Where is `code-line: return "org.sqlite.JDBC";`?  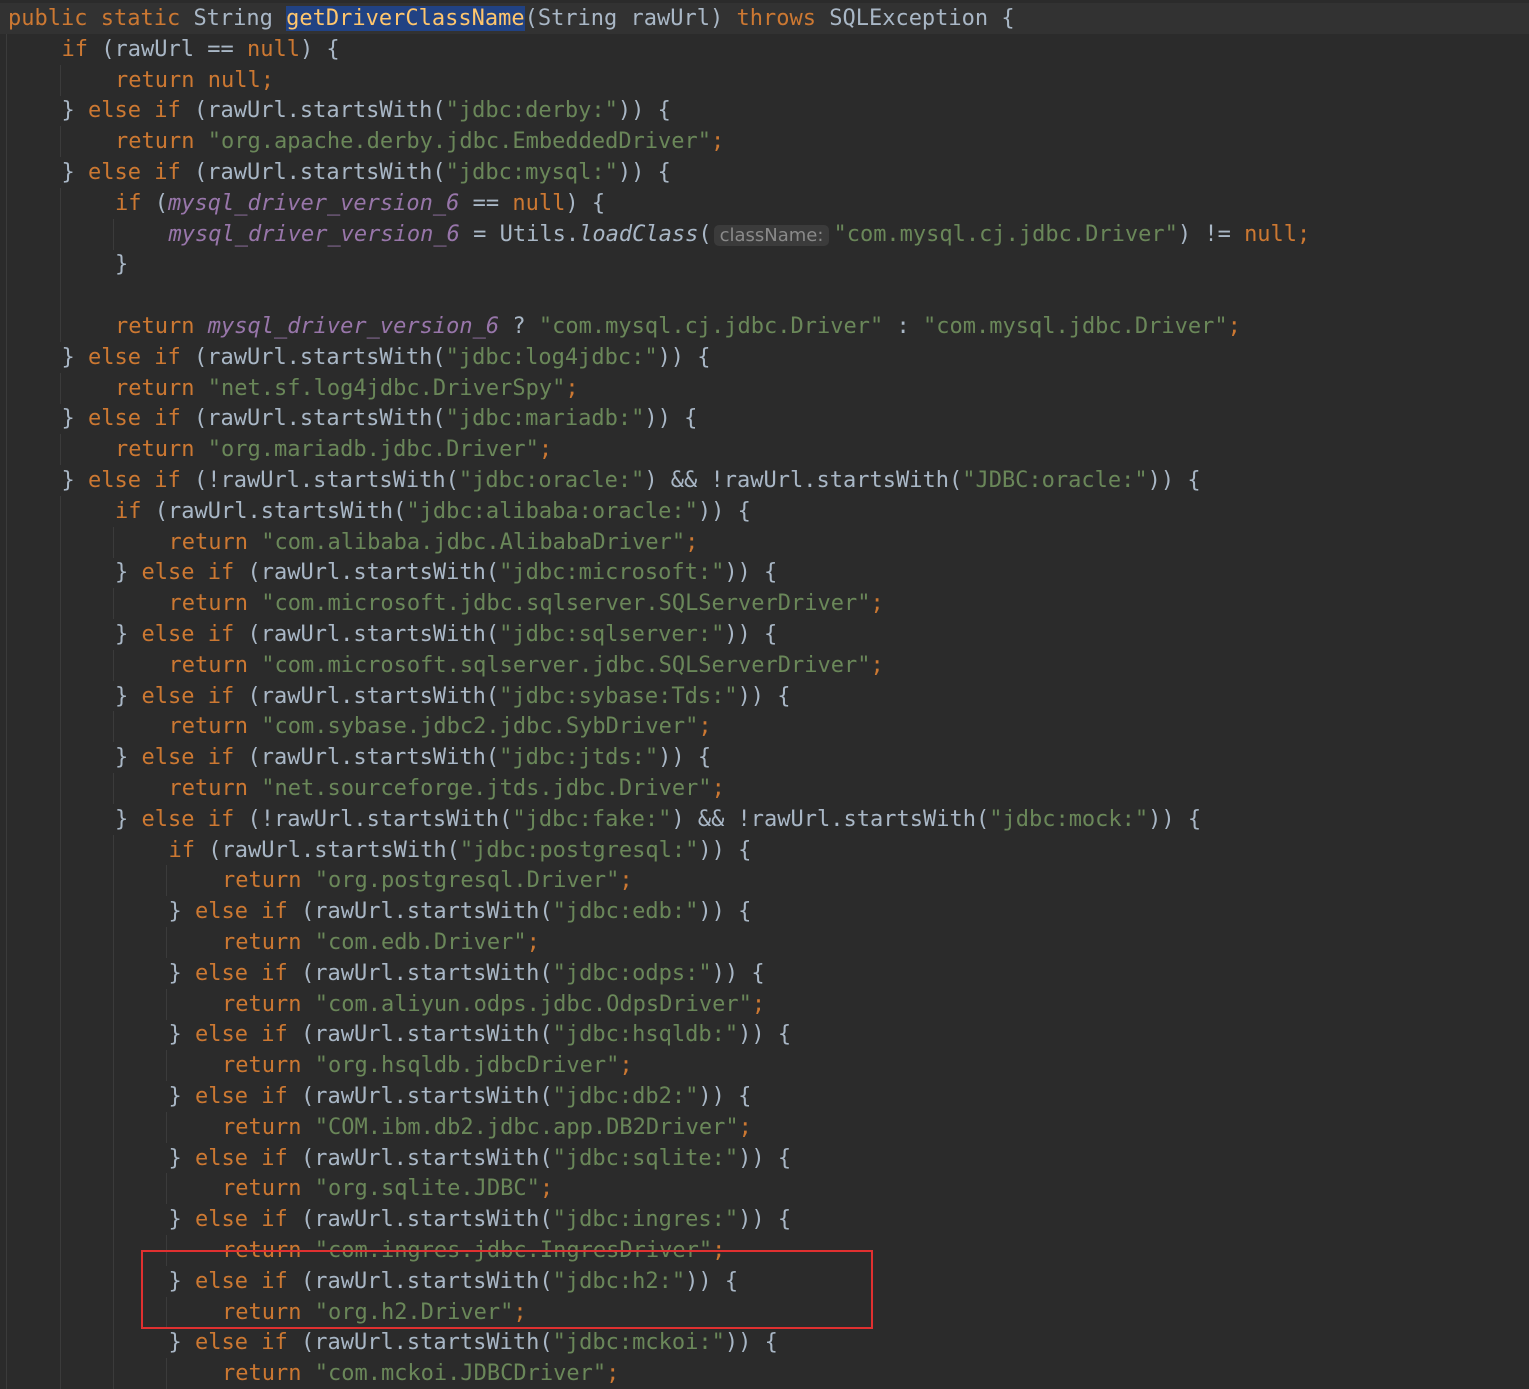
code-line: return "org.sqlite.JDBC"; is located at coordinates (764, 1189).